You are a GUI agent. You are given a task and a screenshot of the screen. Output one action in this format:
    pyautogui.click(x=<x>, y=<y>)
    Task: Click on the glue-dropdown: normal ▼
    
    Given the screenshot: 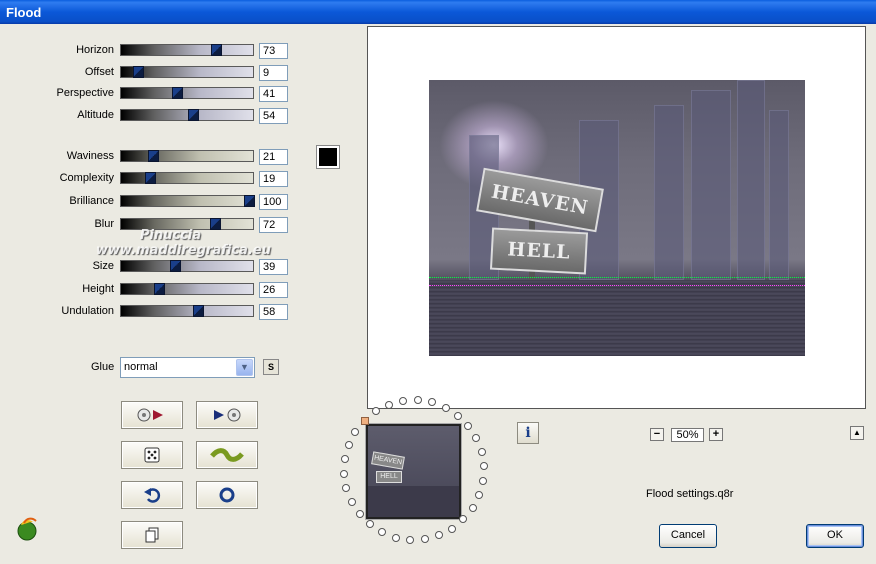 What is the action you would take?
    pyautogui.click(x=187, y=367)
    